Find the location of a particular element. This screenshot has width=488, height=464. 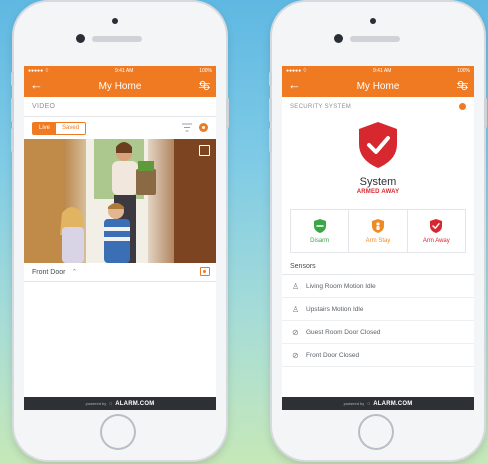

camera-selector: Front Door ⌃ is located at coordinates (120, 272).